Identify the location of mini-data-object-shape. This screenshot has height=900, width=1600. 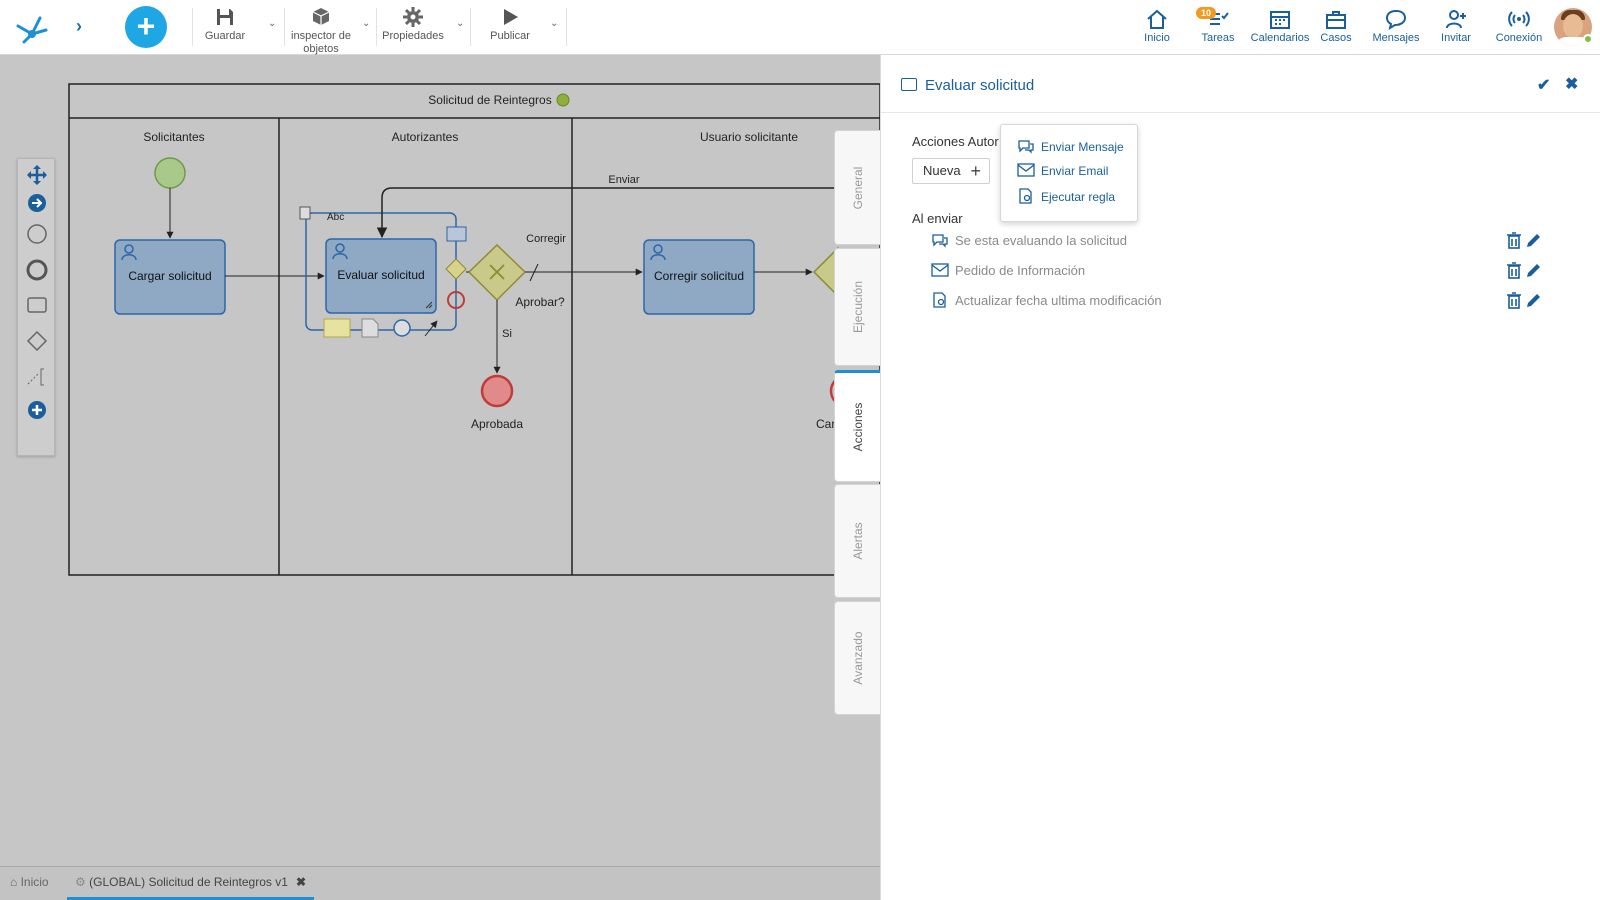
(337, 328).